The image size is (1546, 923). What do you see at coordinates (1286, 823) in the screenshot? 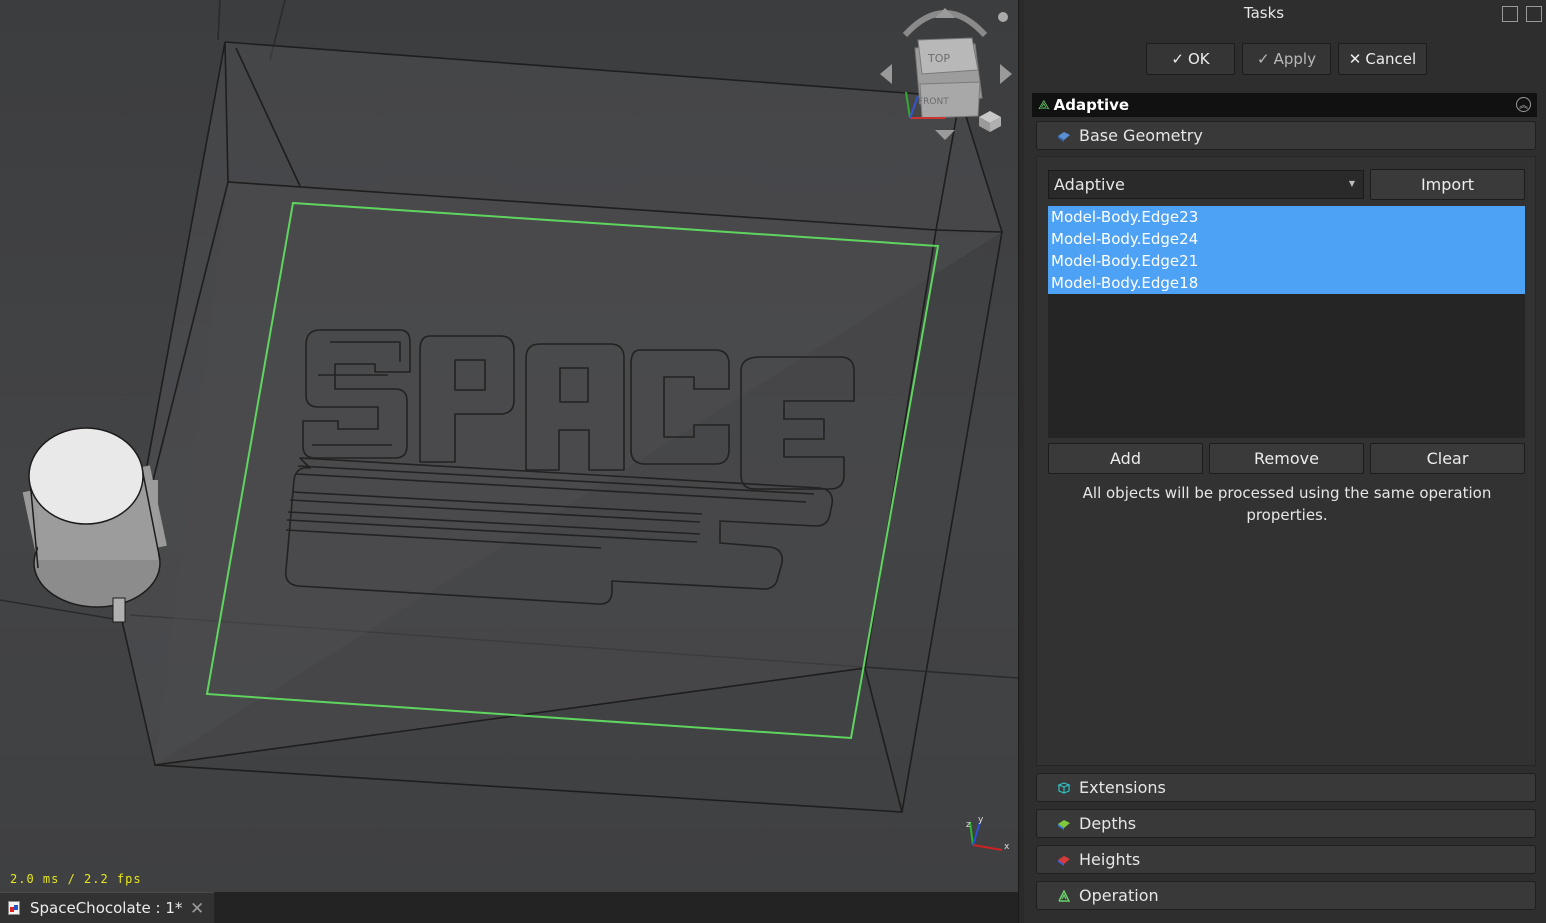
I see `section-depths: Depths` at bounding box center [1286, 823].